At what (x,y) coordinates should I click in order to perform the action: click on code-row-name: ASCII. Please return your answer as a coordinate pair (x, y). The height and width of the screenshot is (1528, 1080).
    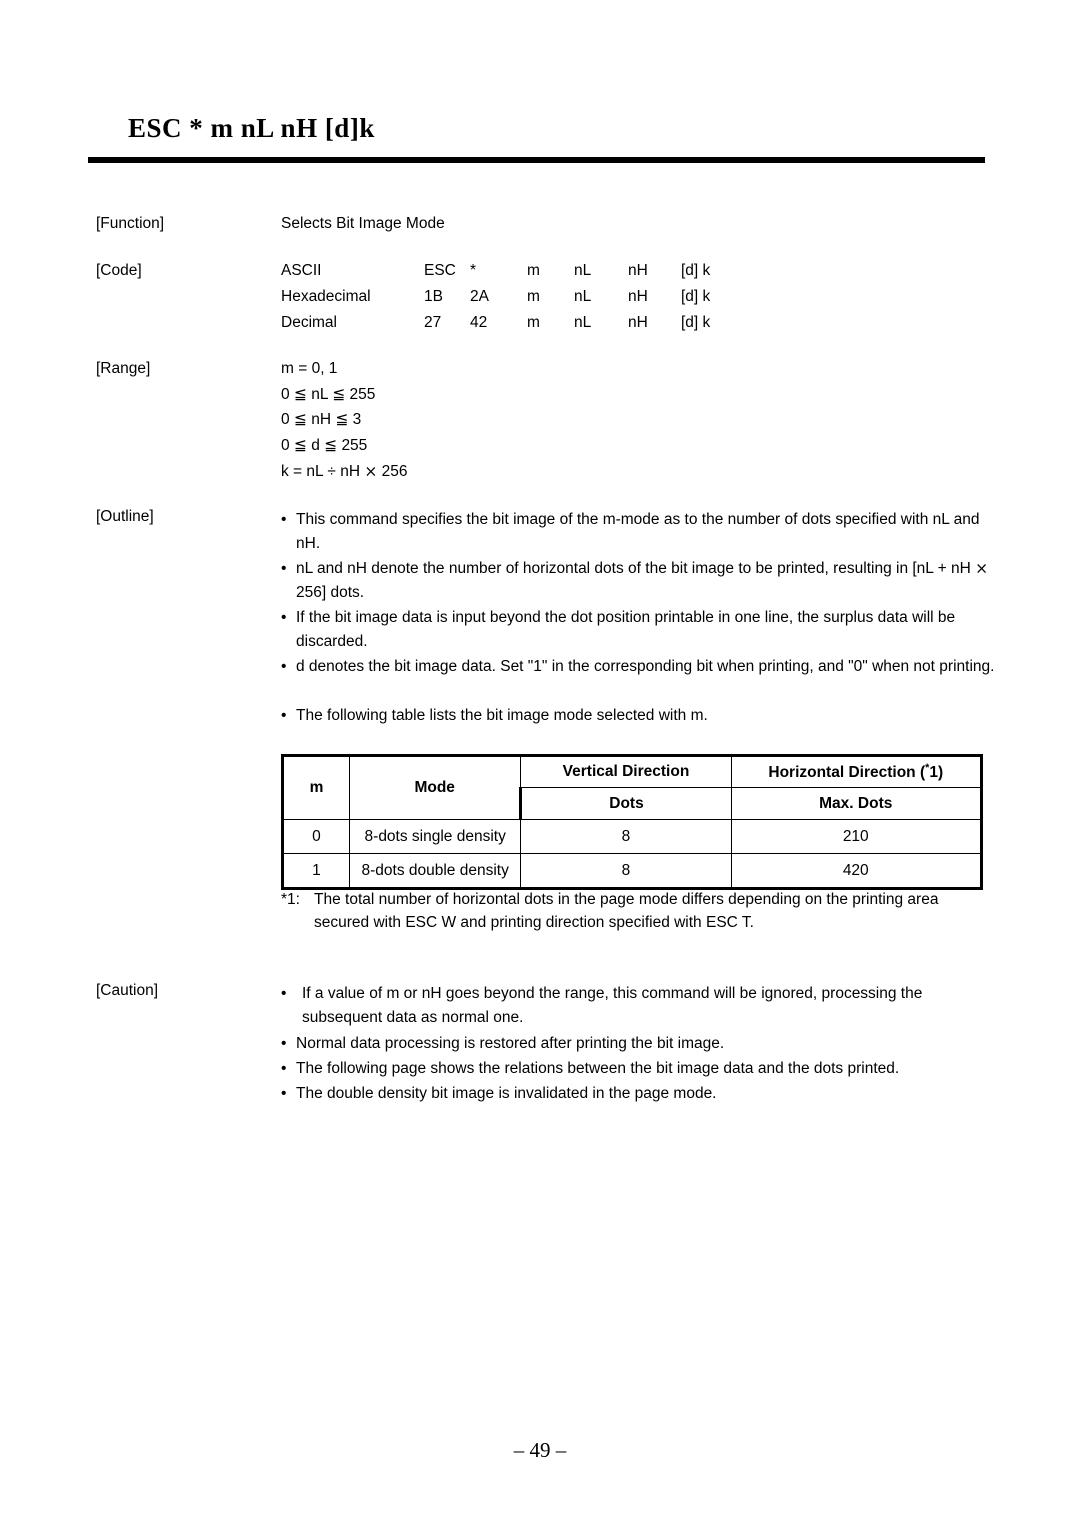
    Looking at the image, I should click on (301, 270).